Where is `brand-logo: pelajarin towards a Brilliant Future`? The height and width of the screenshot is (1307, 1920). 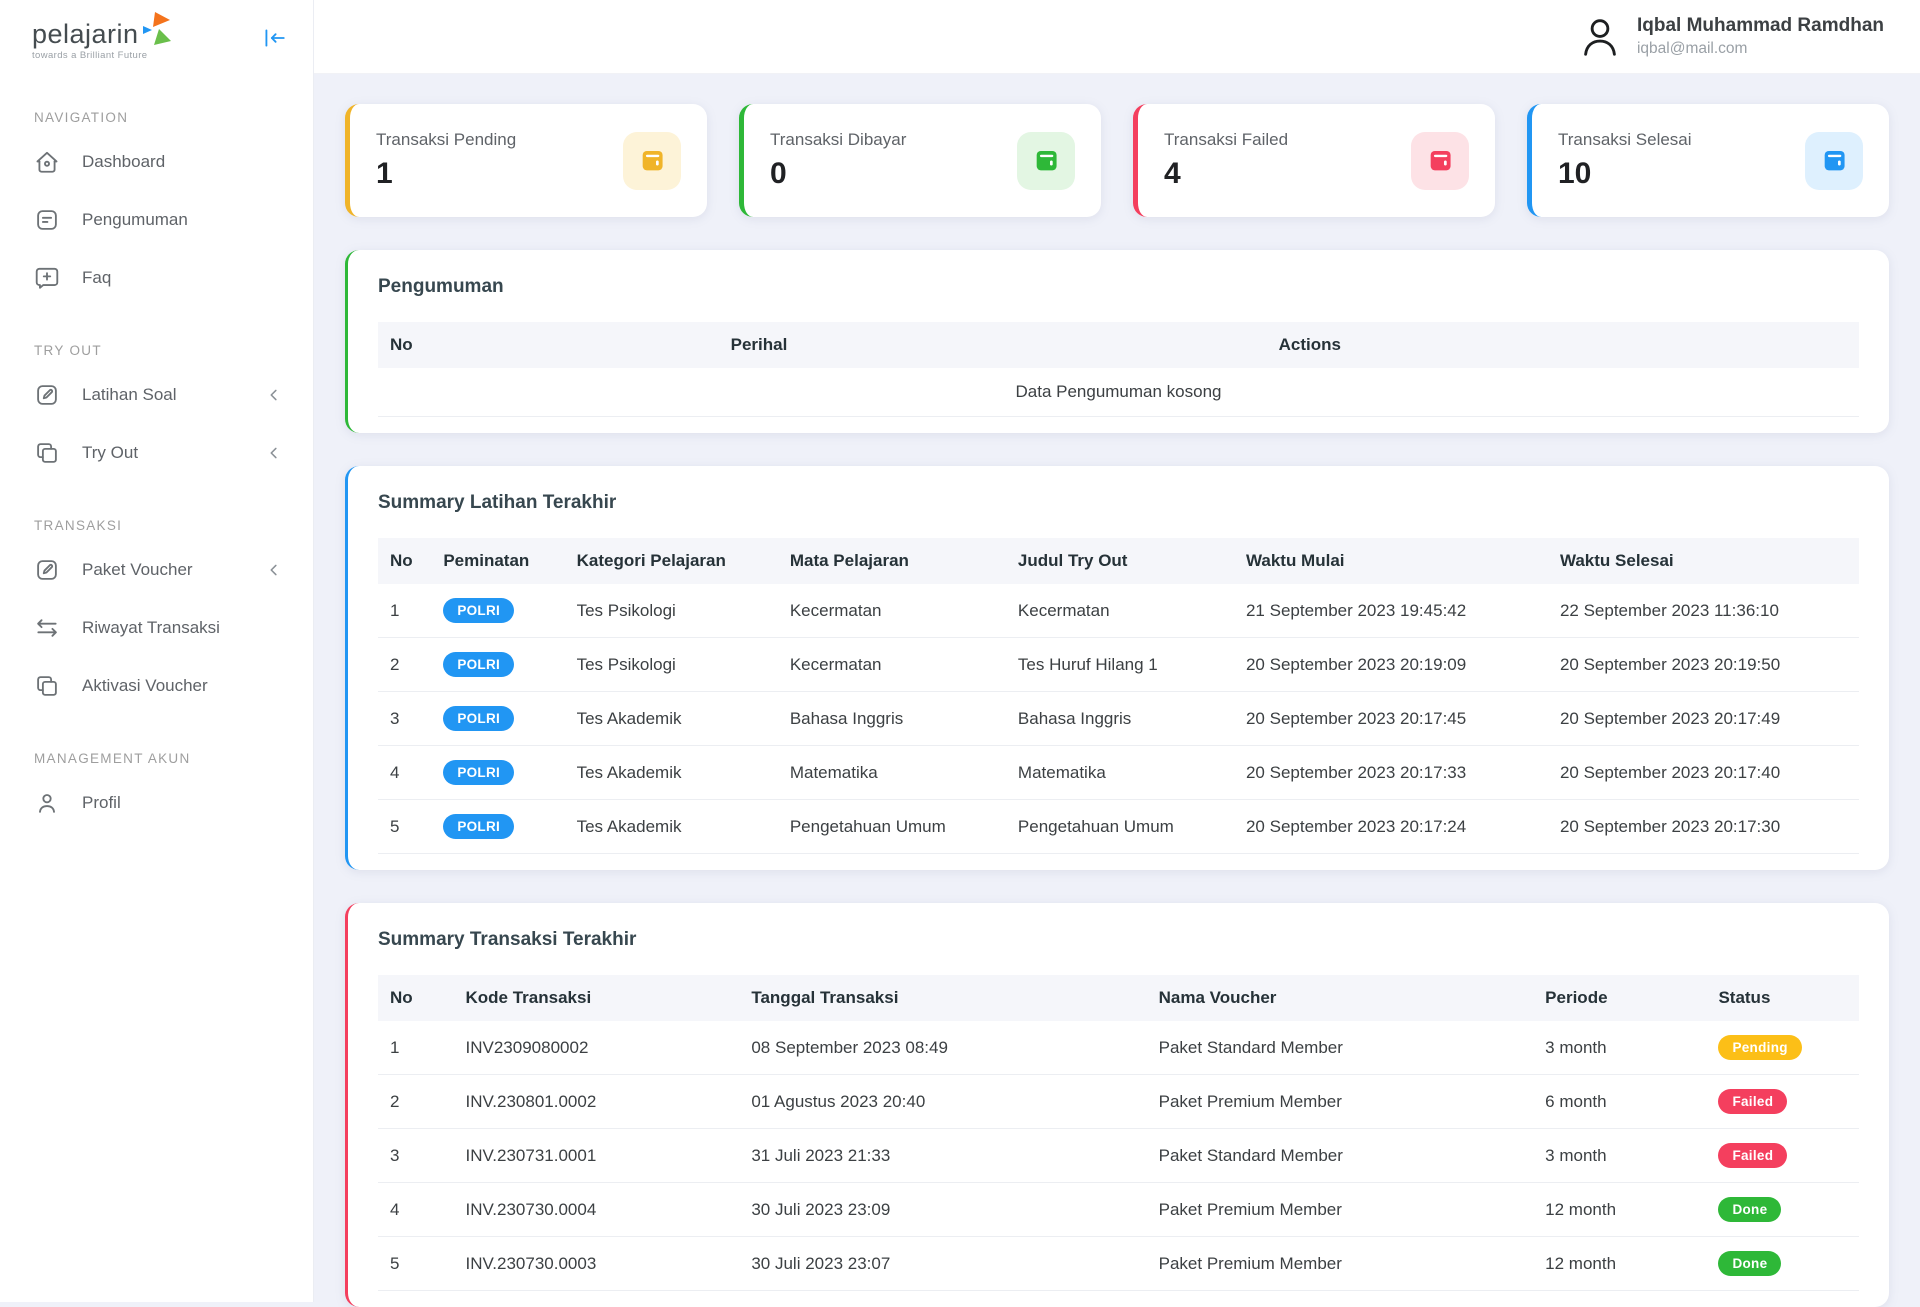
brand-logo: pelajarin towards a Brilliant Future is located at coordinates (103, 36).